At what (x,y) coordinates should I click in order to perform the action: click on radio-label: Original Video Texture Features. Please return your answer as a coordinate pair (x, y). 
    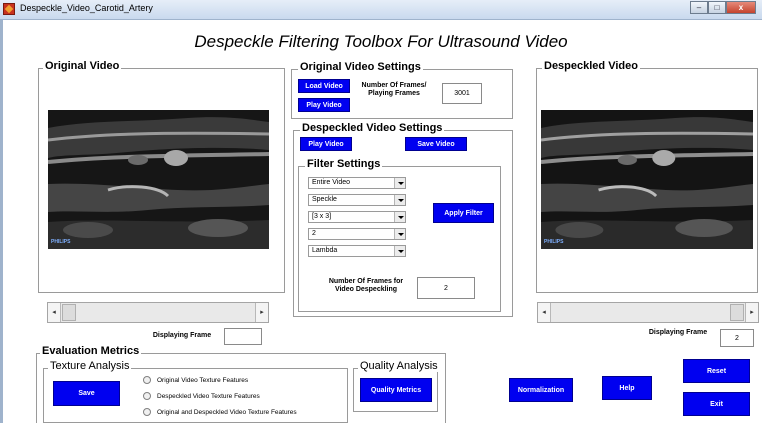
    Looking at the image, I should click on (203, 380).